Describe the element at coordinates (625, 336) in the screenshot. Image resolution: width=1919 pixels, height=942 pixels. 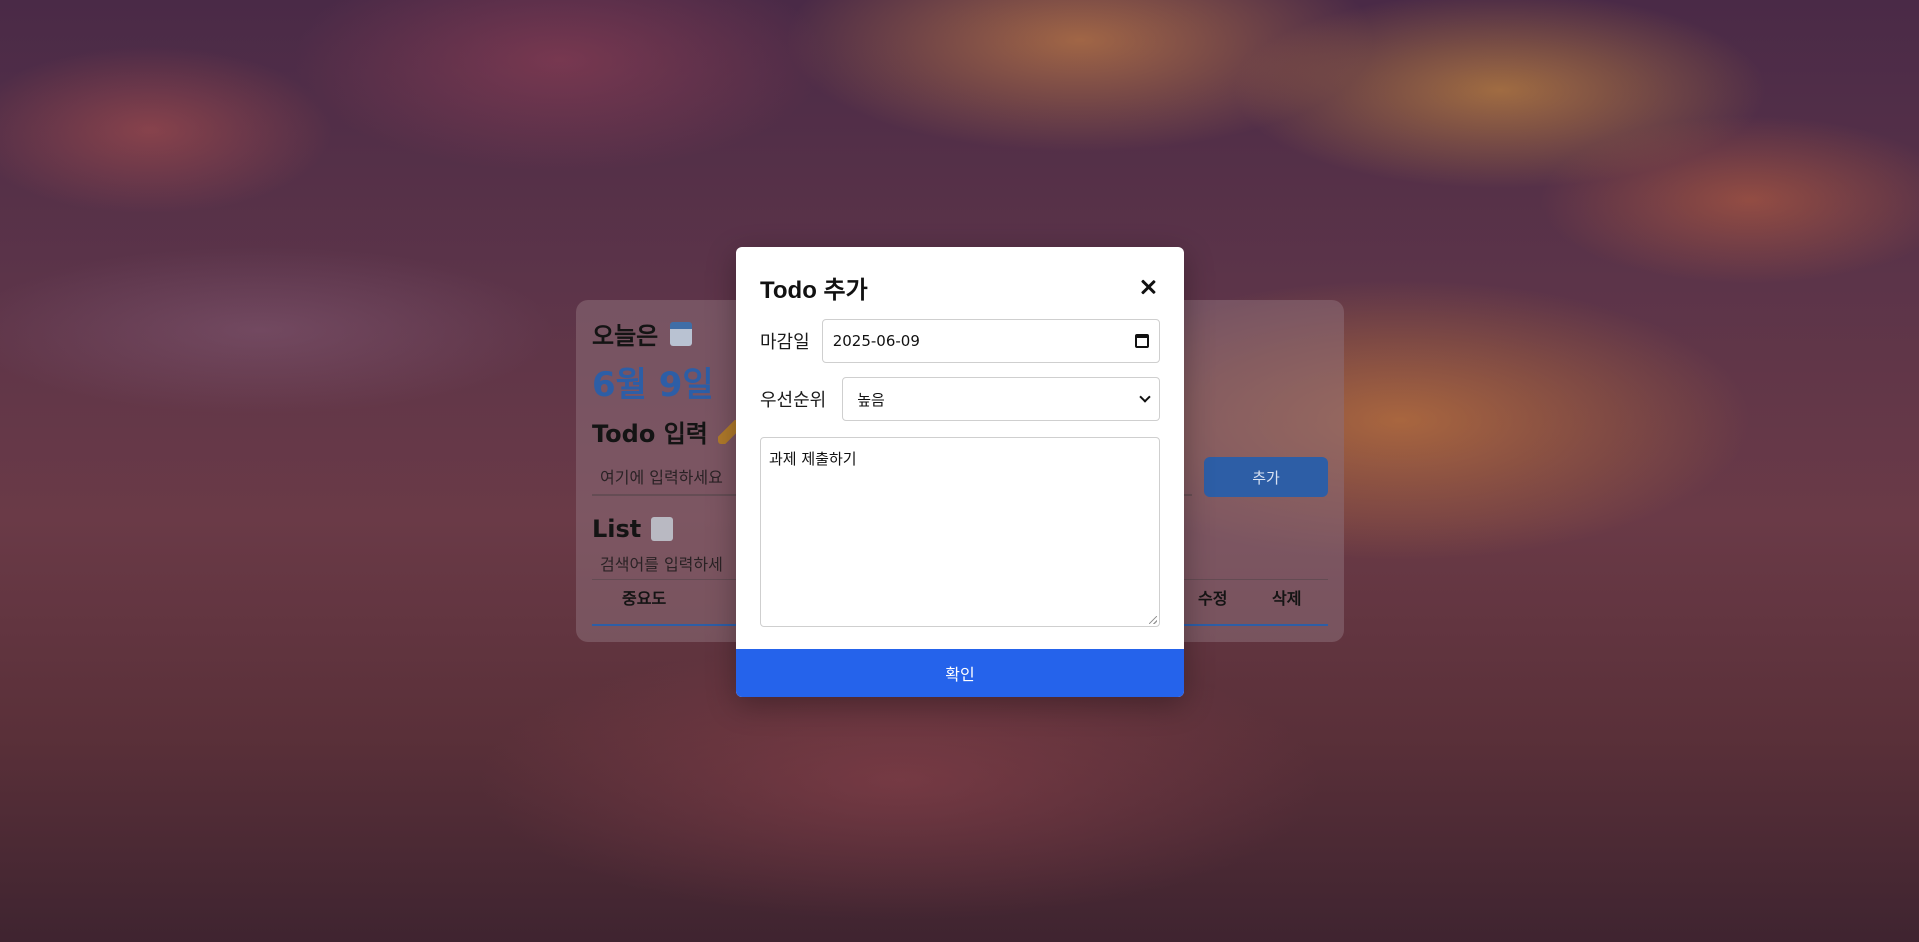
I see `today-label: 오늘은` at that location.